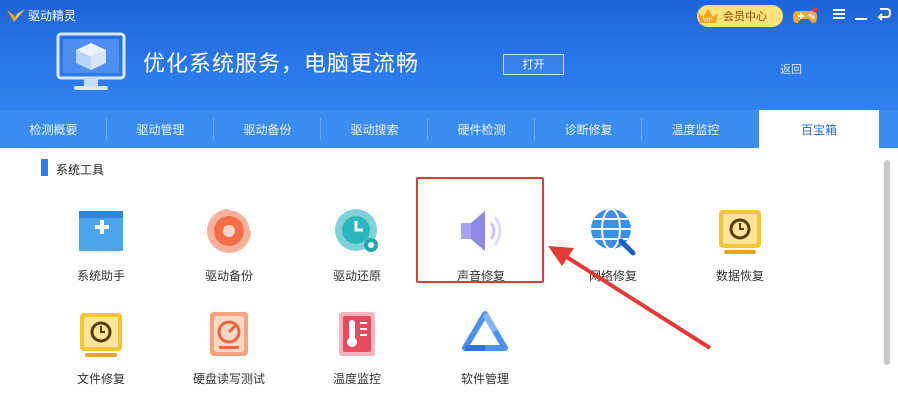 This screenshot has height=411, width=898. I want to click on app-logo-icon, so click(16, 15).